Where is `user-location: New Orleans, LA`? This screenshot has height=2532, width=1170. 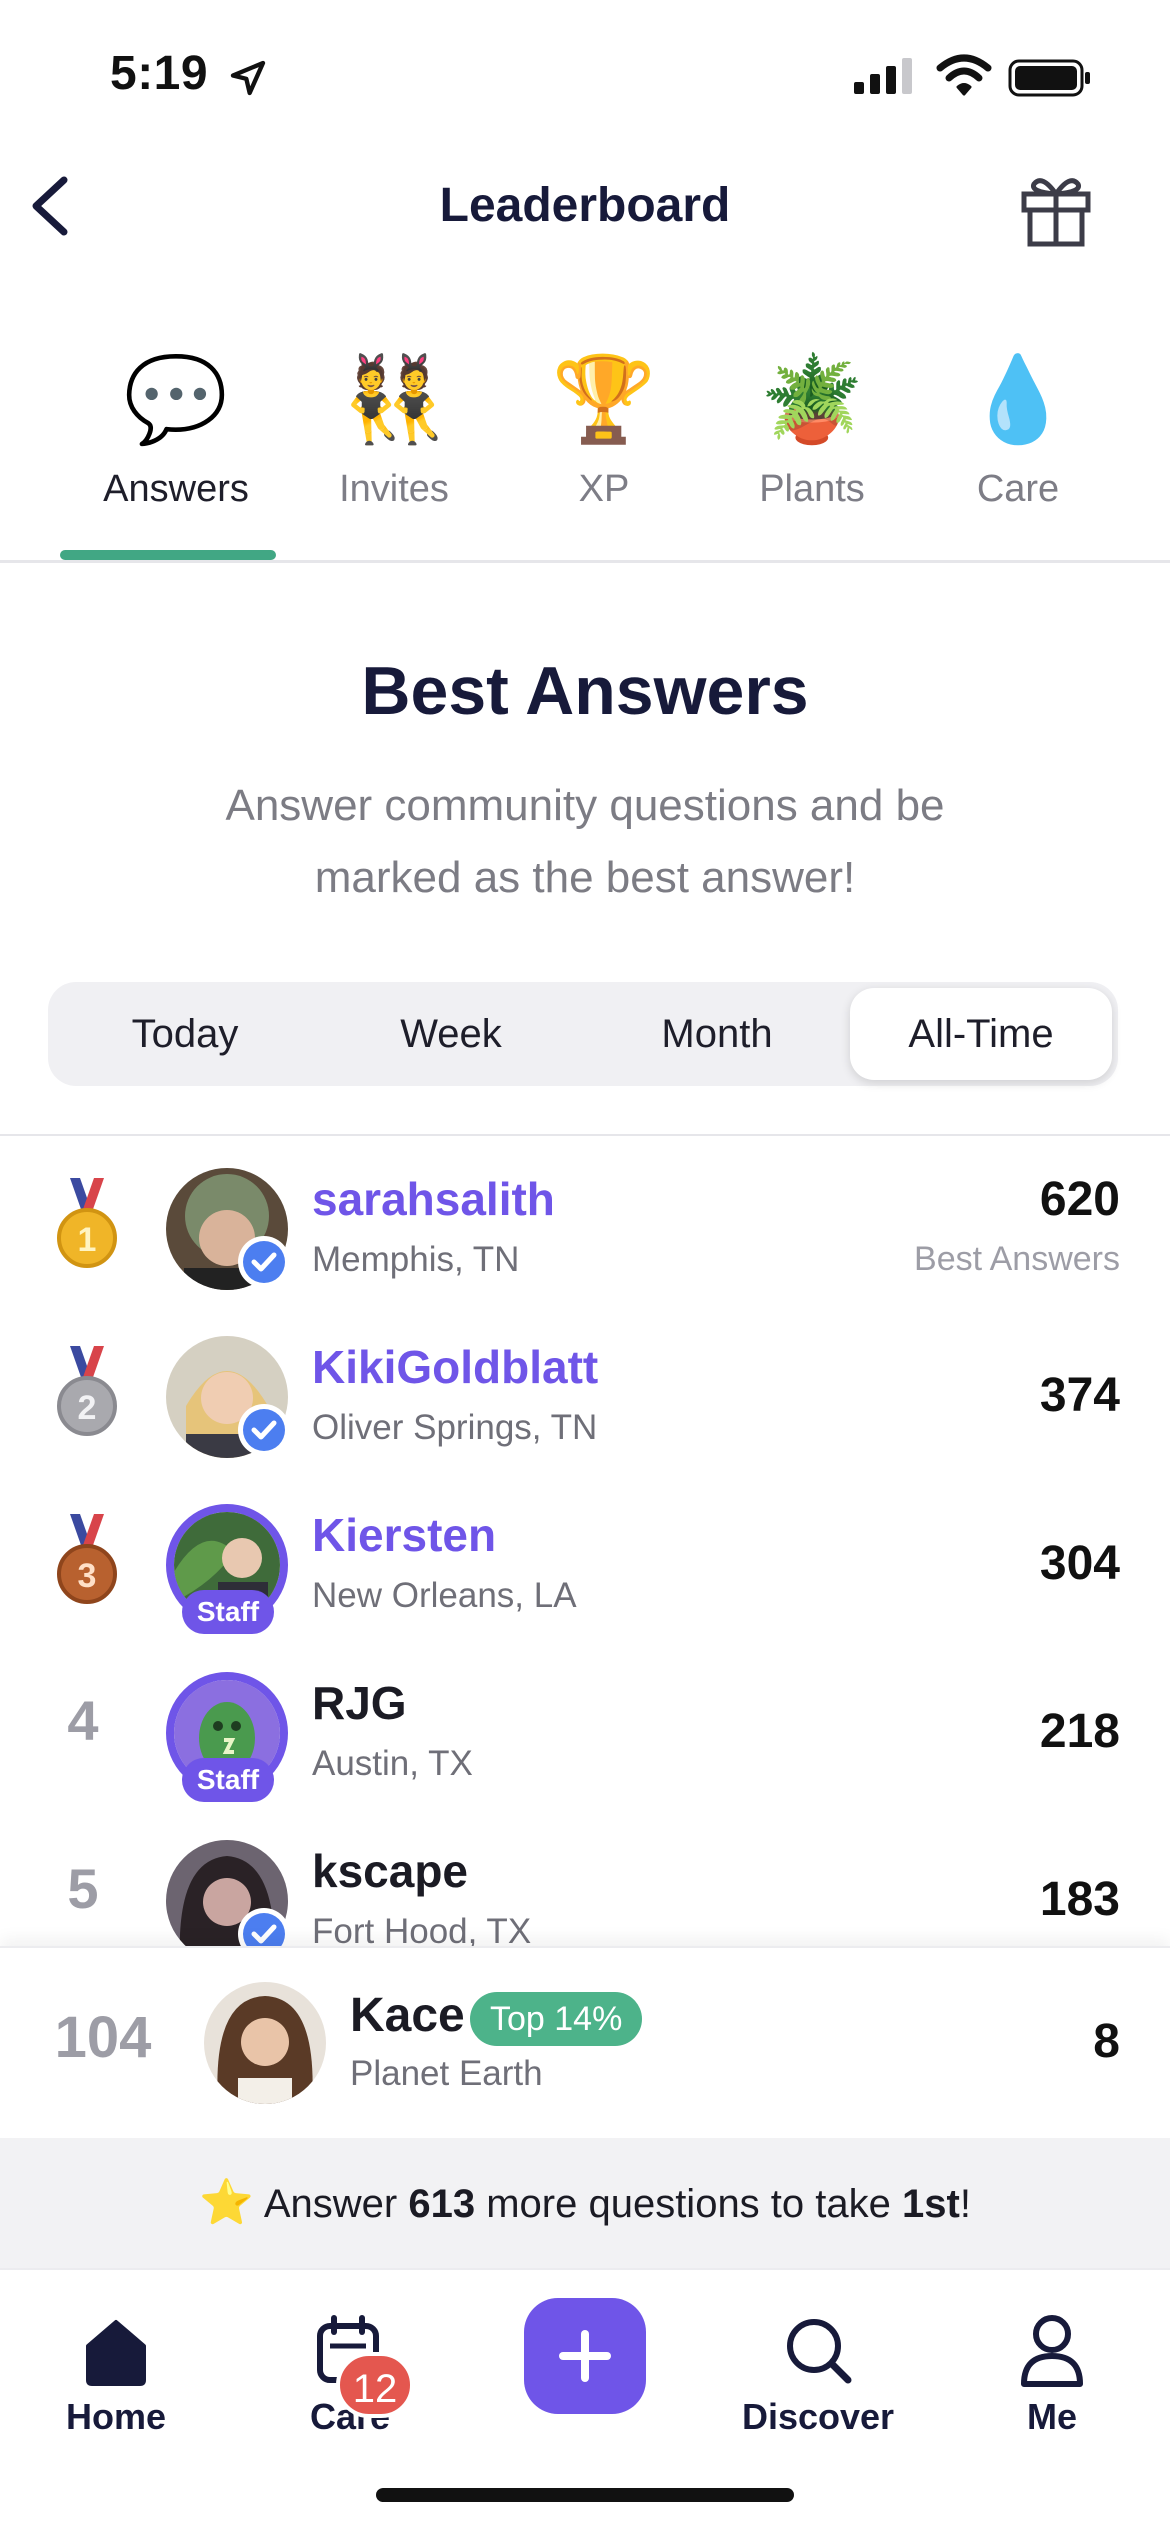
user-location: New Orleans, LA is located at coordinates (444, 1595).